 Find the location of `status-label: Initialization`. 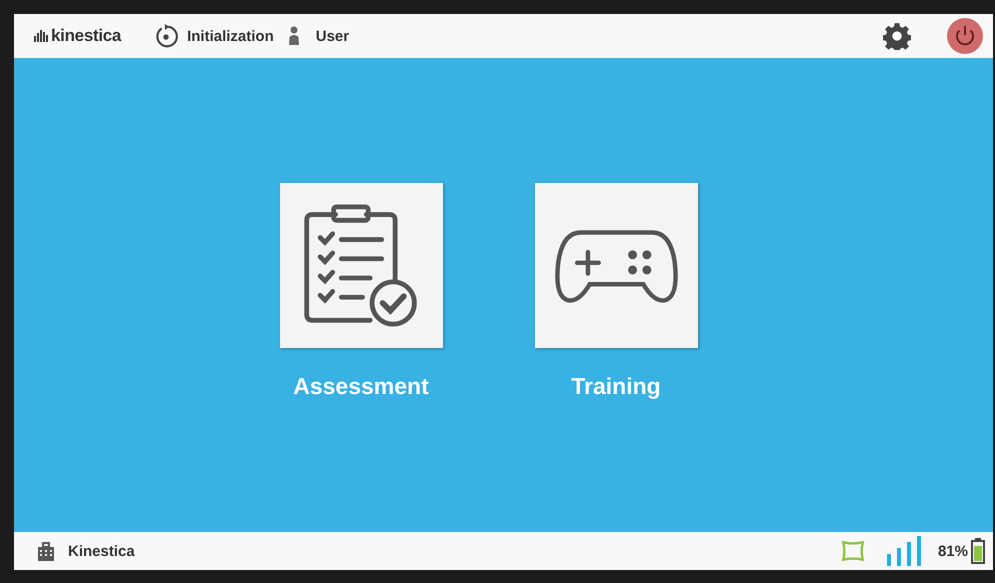

status-label: Initialization is located at coordinates (230, 36).